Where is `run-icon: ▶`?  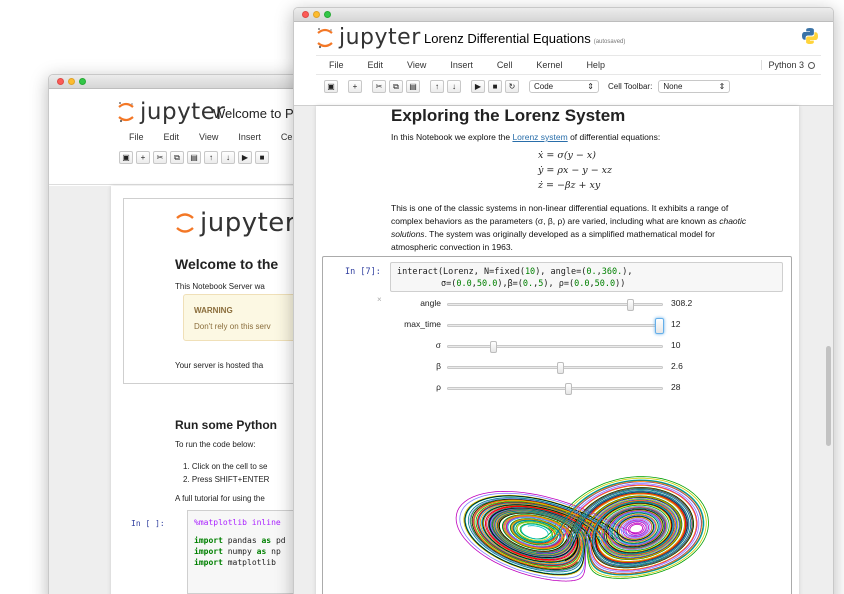
run-icon: ▶ is located at coordinates (478, 86).